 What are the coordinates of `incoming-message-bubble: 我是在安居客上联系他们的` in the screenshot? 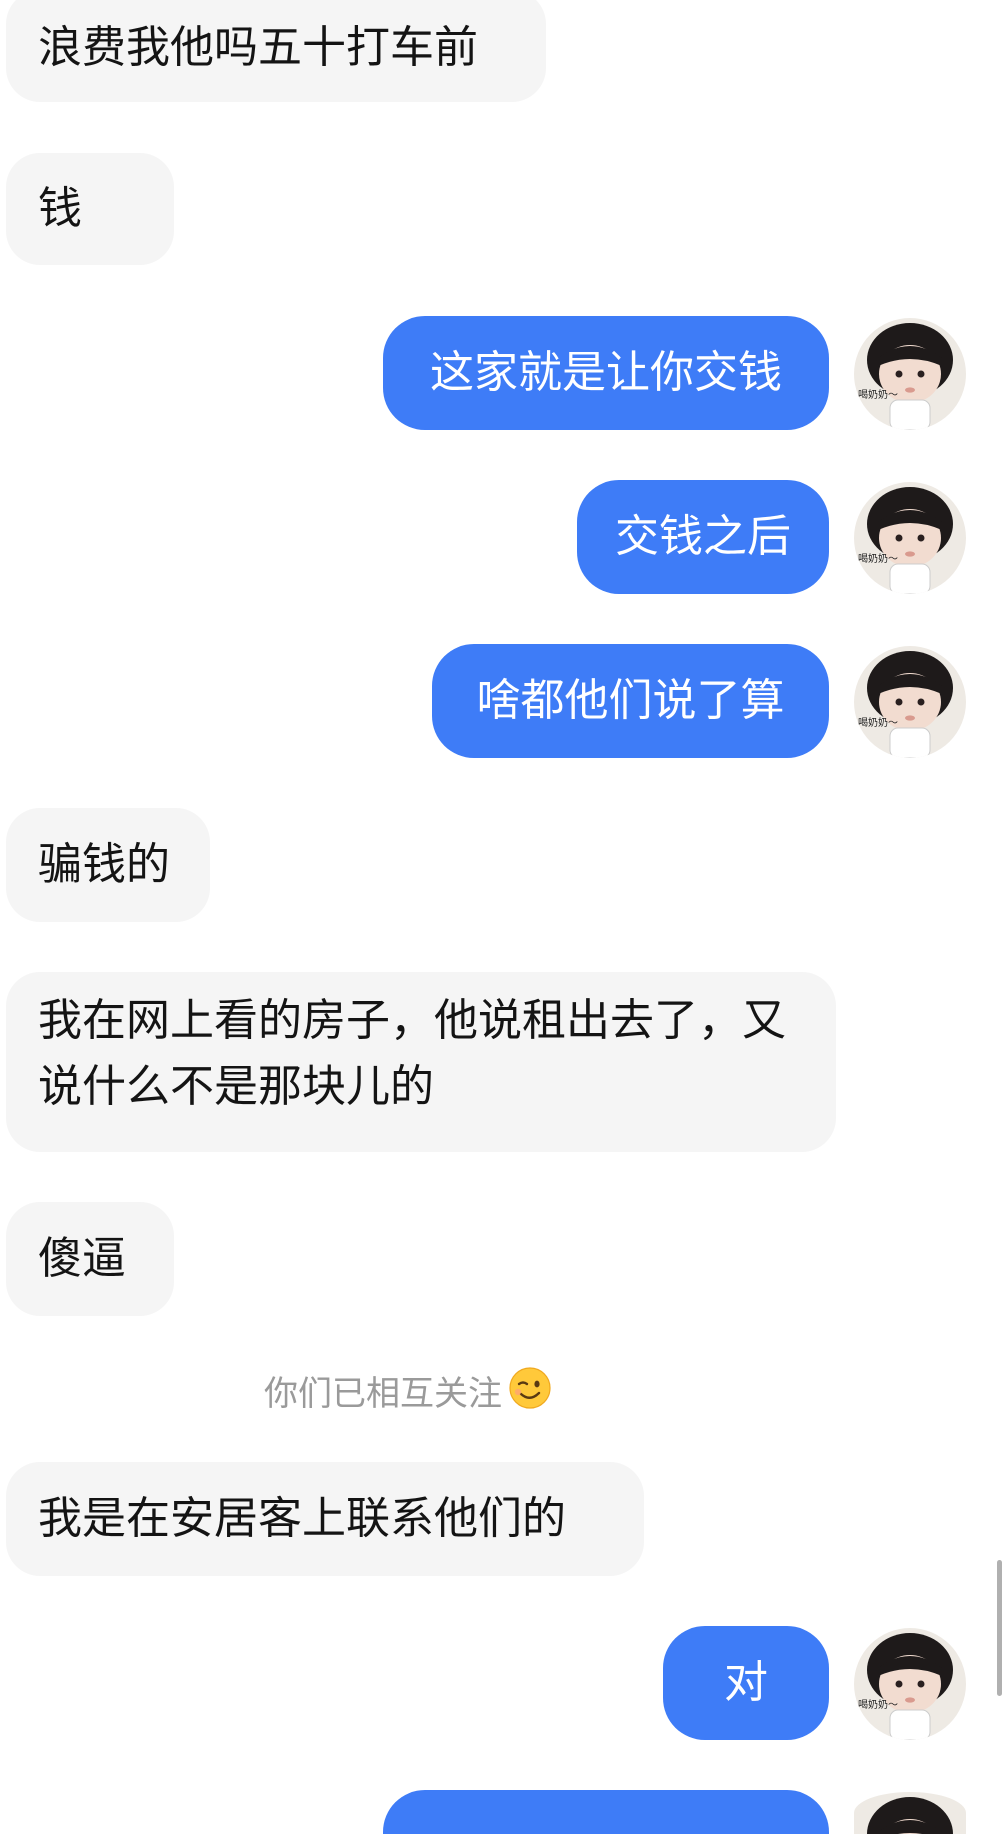 It's located at (325, 1519).